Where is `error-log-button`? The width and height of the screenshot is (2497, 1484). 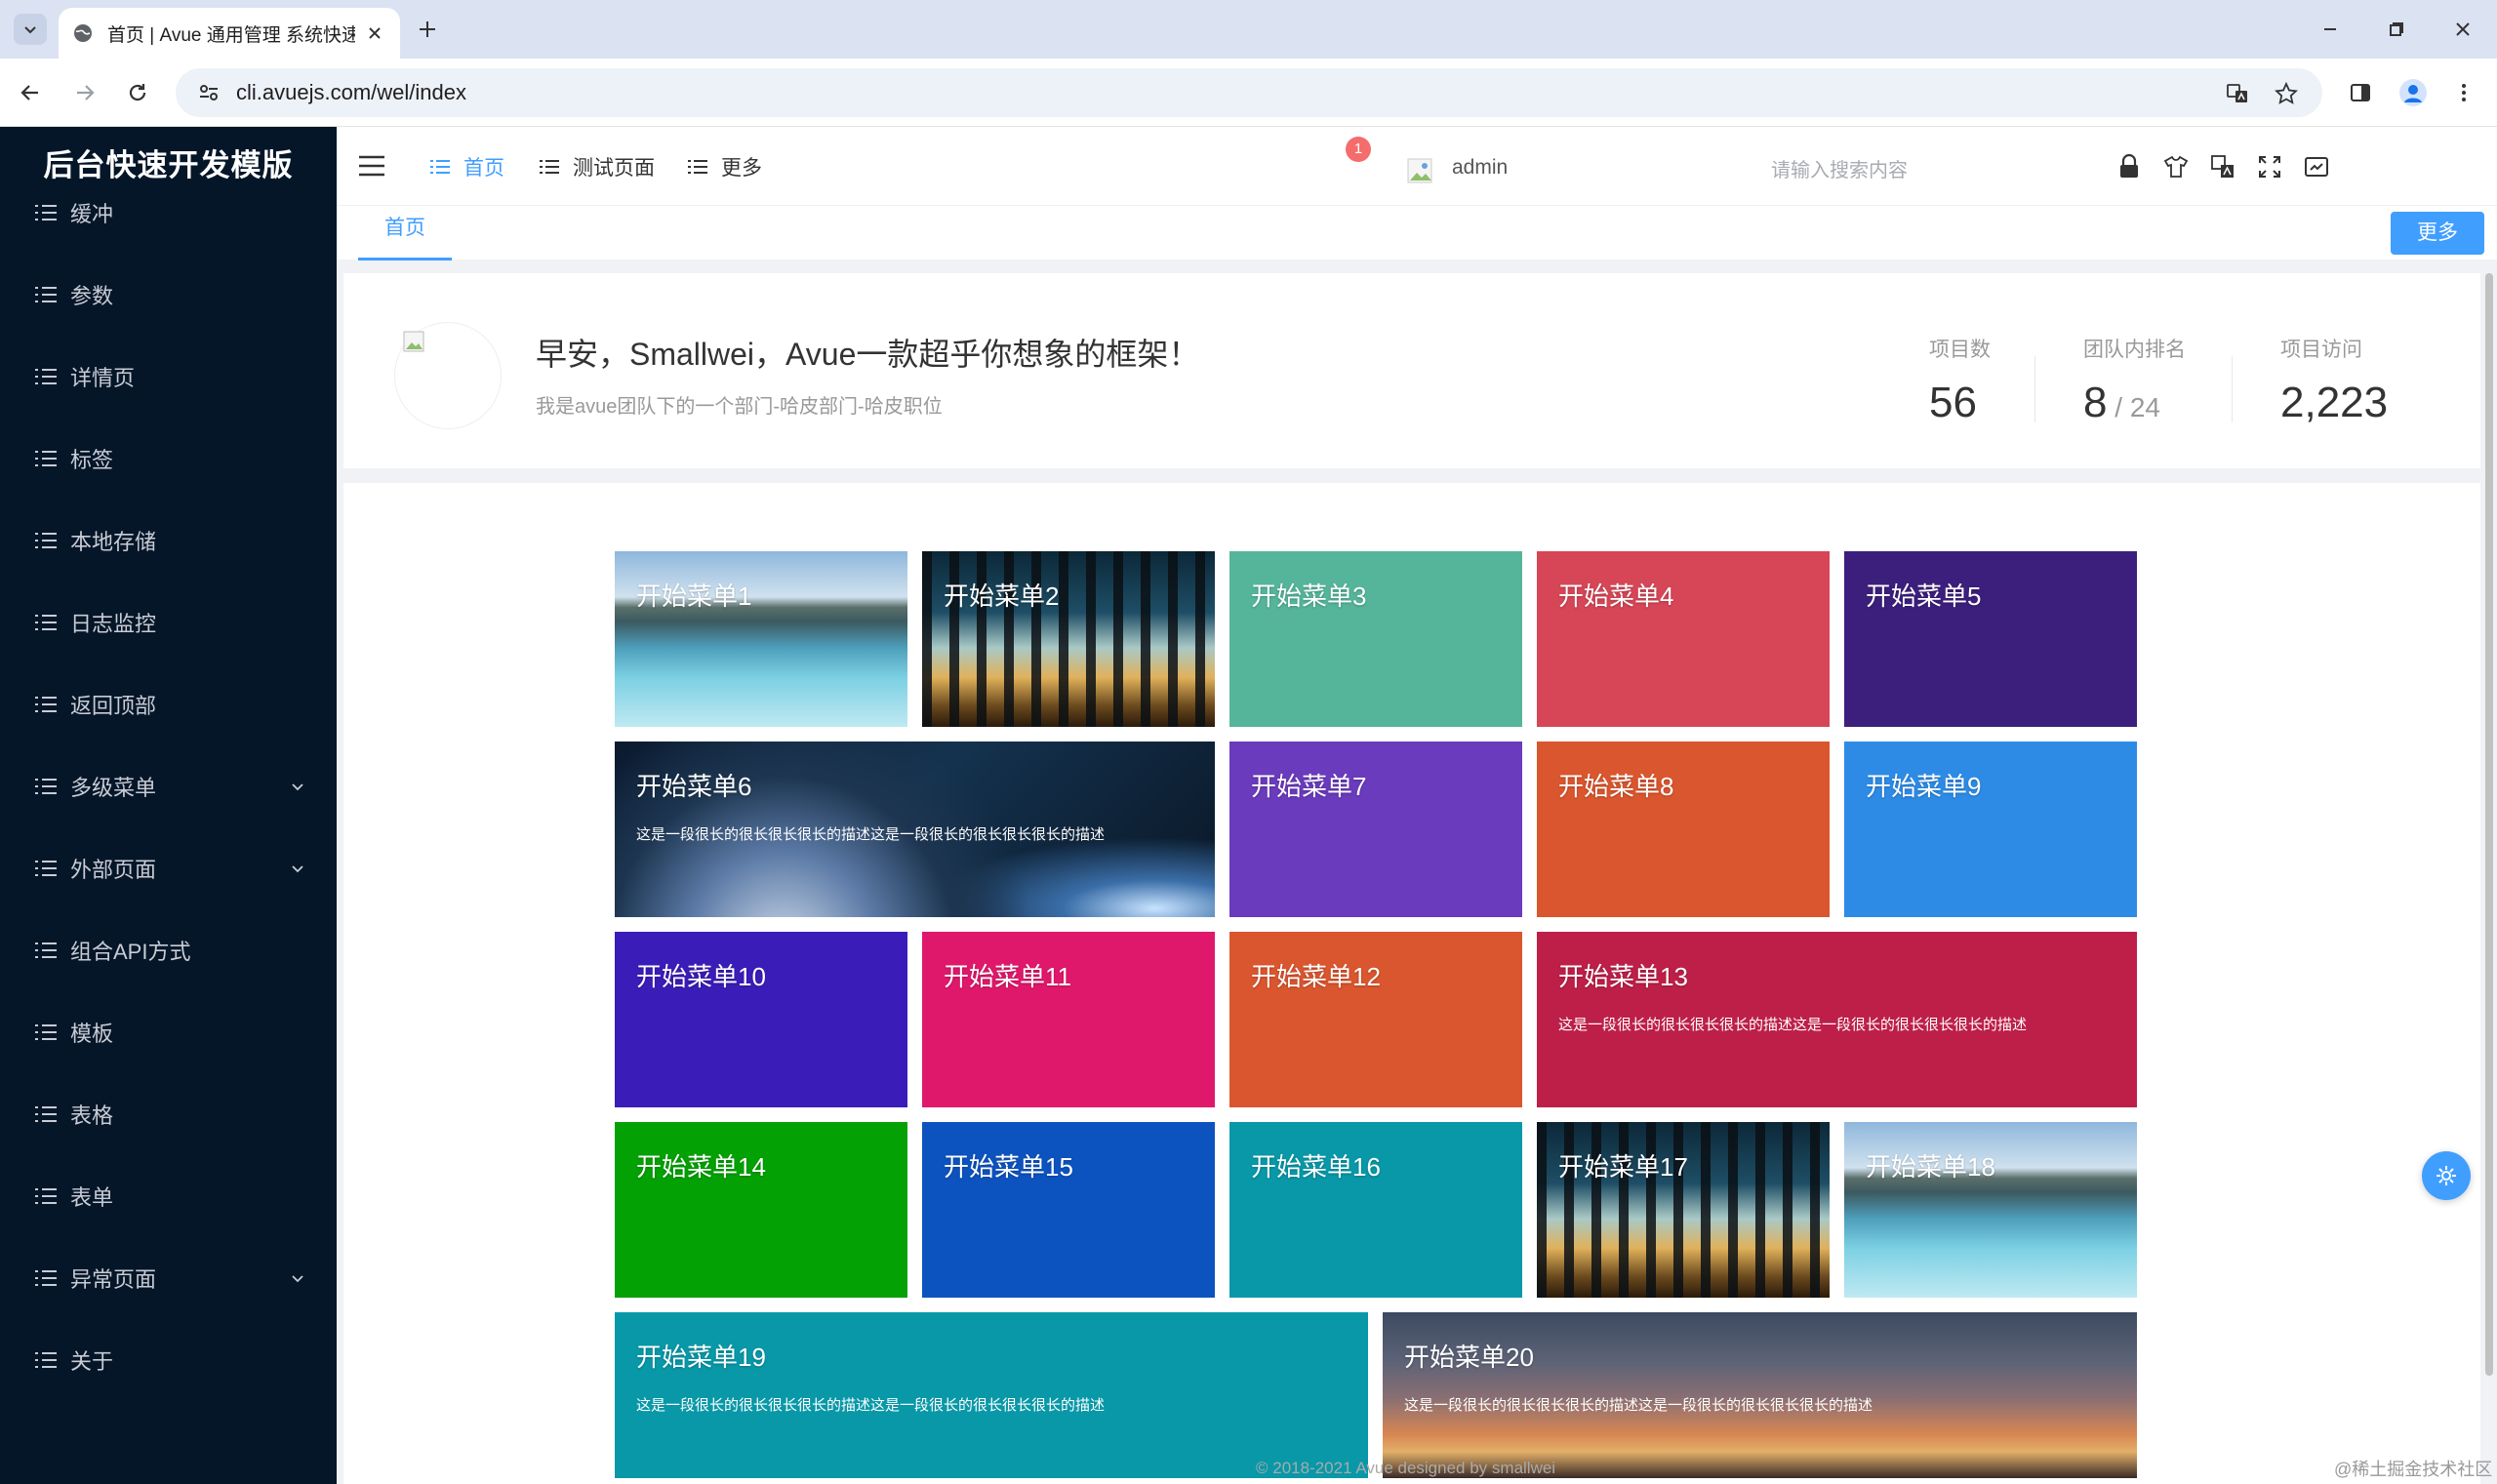
error-log-button is located at coordinates (2317, 166).